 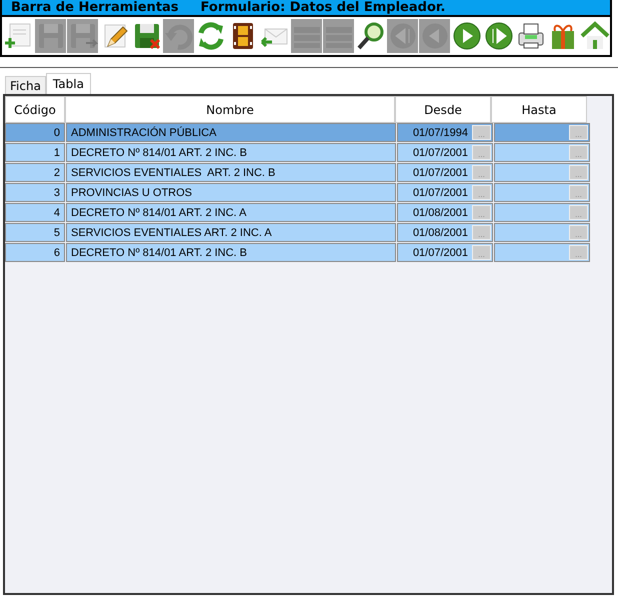 I want to click on table-cell: SERVICIOS EVENTIALES ART. 2 INC. B, so click(x=231, y=172).